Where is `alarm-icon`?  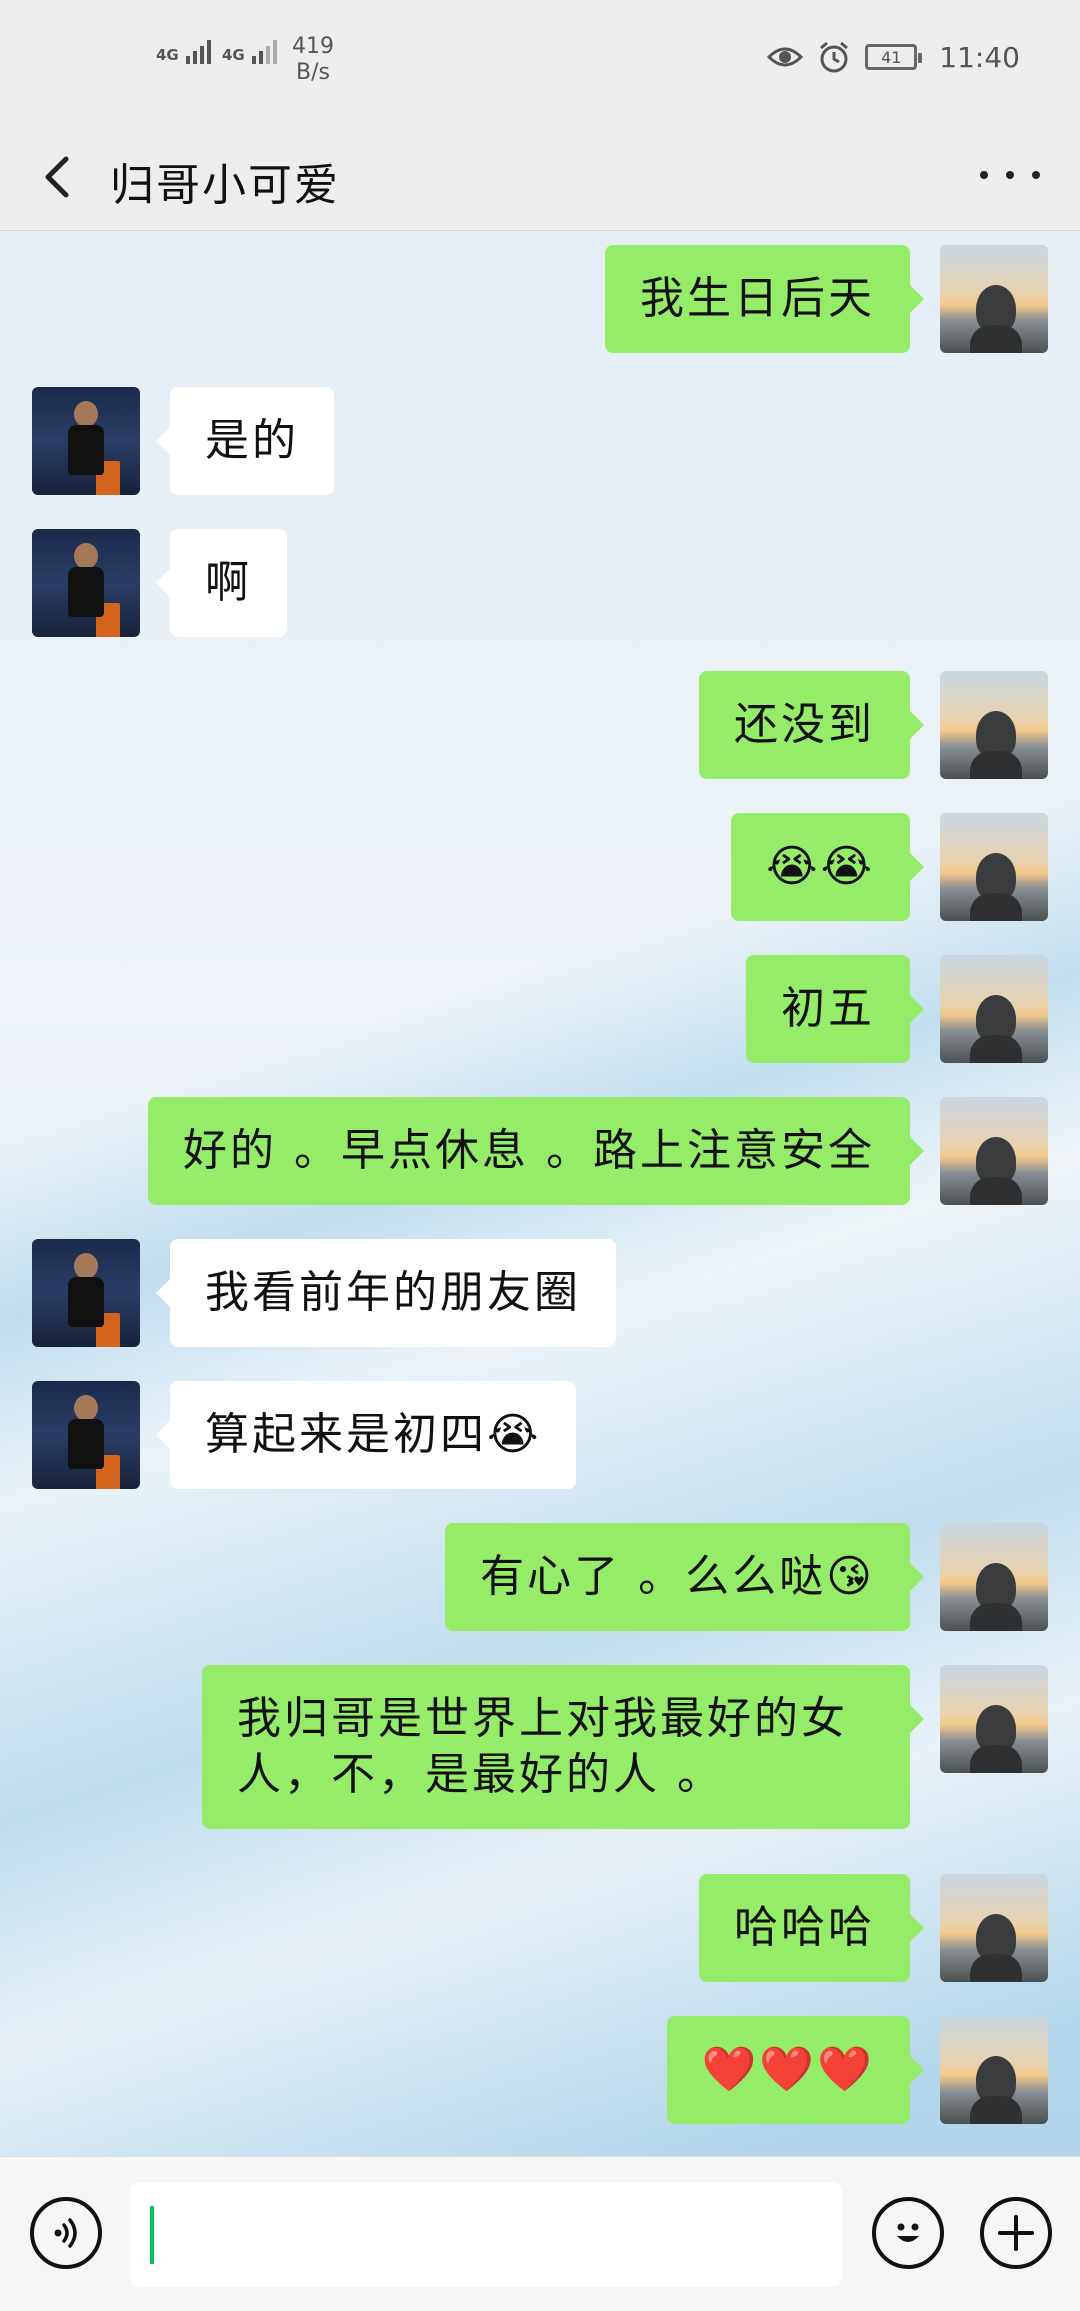 alarm-icon is located at coordinates (834, 57).